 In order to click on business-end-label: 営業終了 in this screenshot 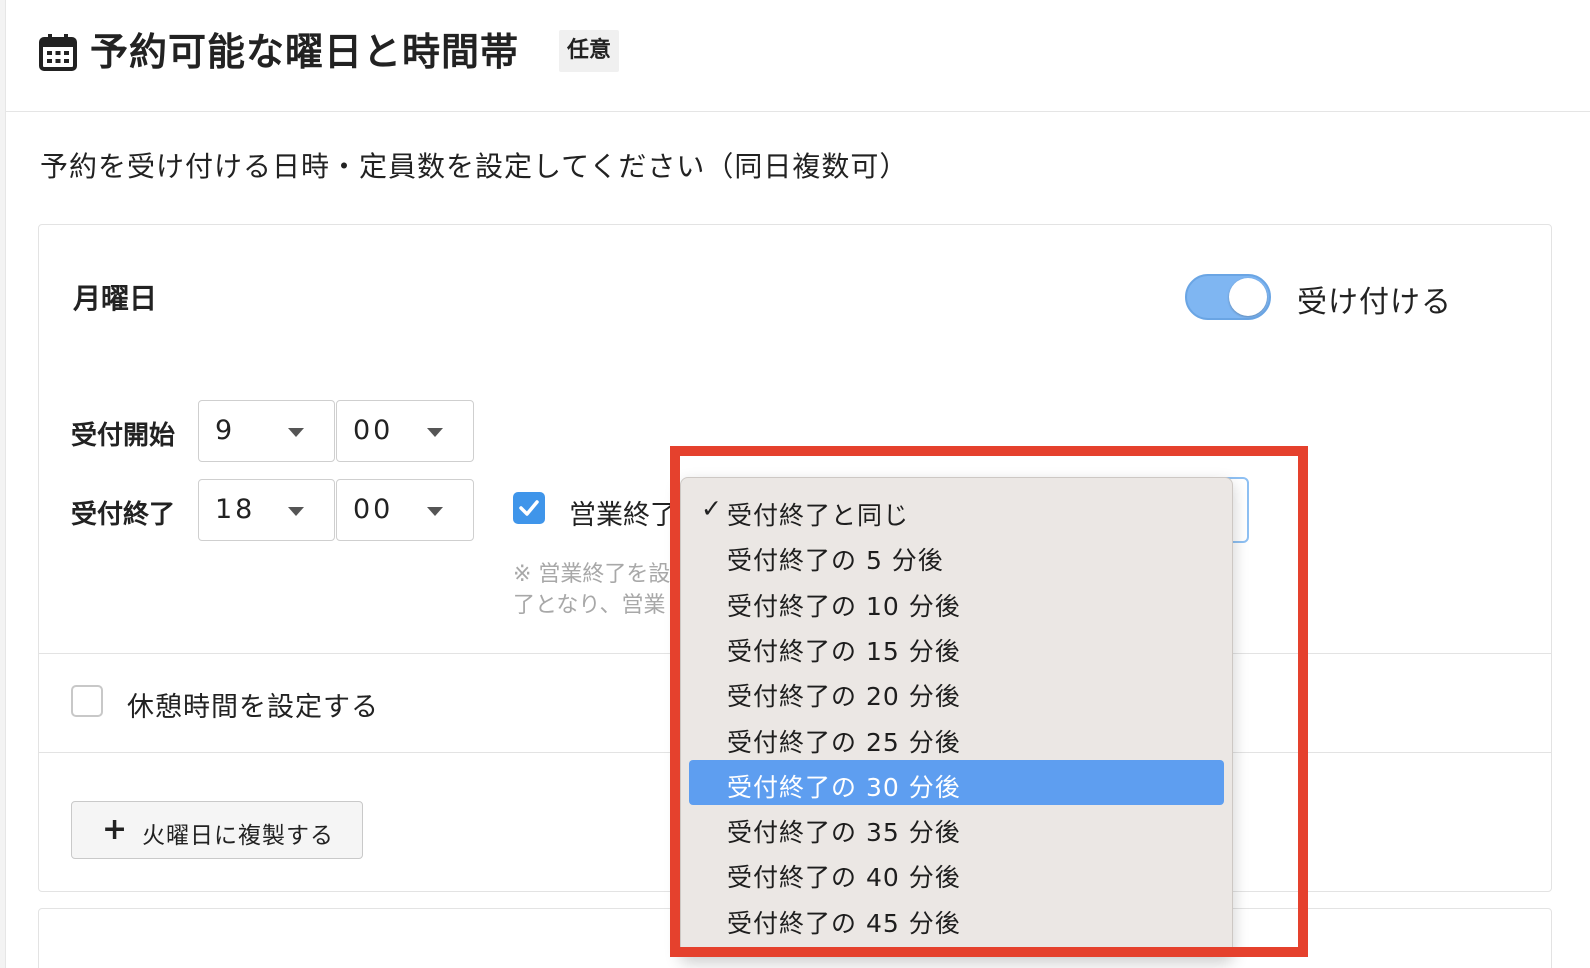, I will do `click(623, 515)`.